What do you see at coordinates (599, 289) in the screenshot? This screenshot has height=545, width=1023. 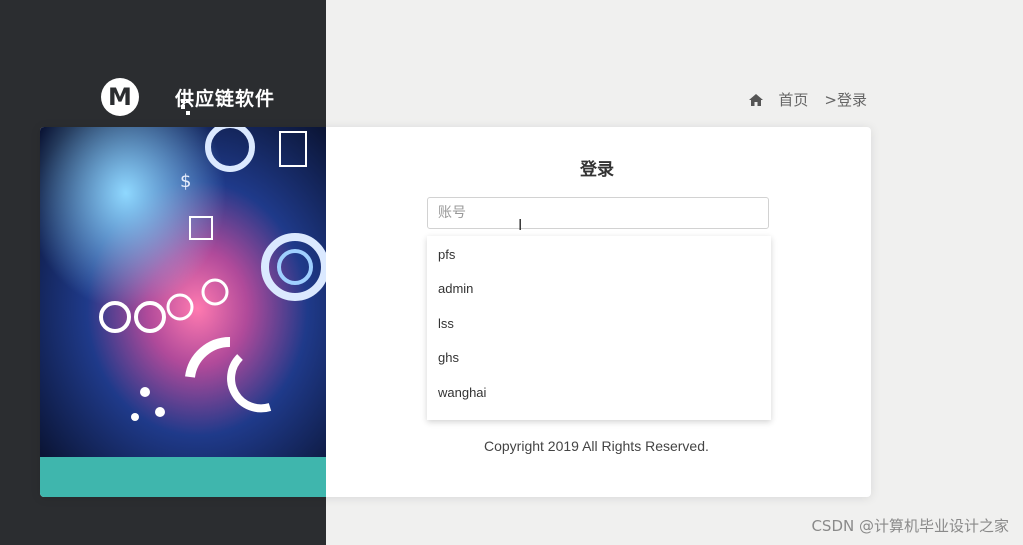 I see `autocomplete-option: admin` at bounding box center [599, 289].